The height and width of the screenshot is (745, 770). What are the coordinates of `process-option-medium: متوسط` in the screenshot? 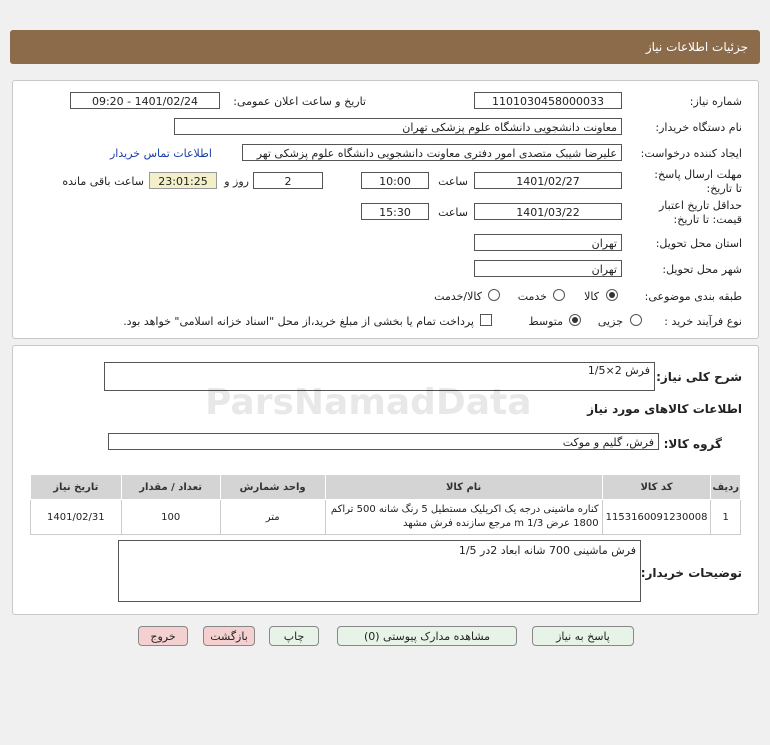 It's located at (545, 321).